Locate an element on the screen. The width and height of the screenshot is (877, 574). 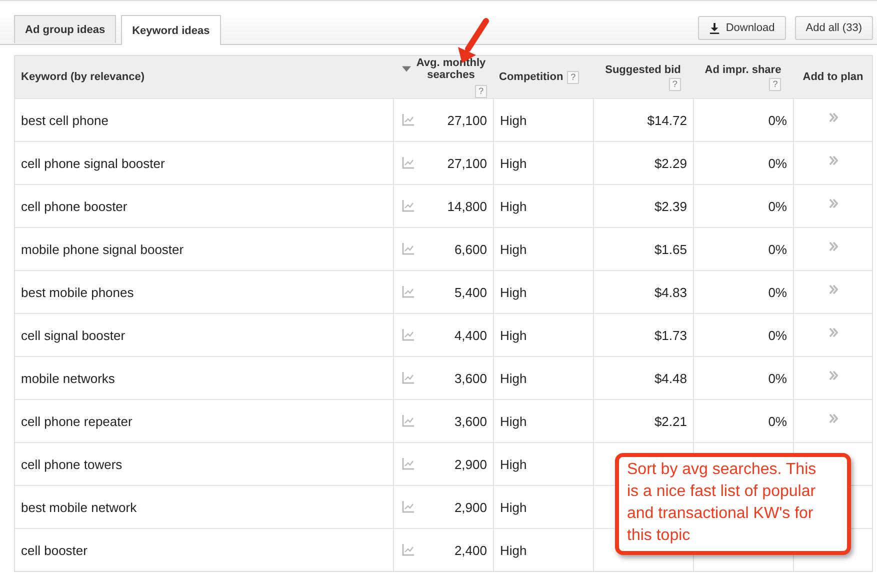
searches-cell: 6,600 is located at coordinates (470, 249).